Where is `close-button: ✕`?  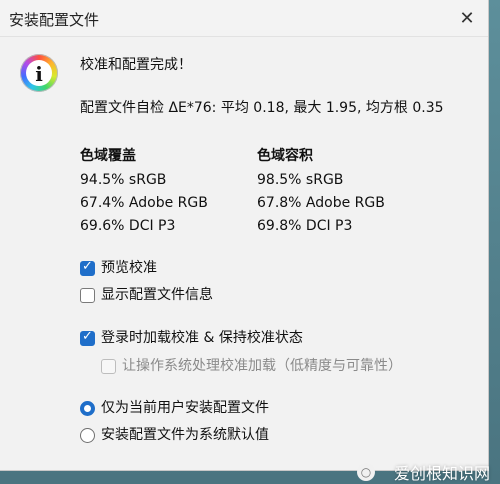
close-button: ✕ is located at coordinates (467, 18).